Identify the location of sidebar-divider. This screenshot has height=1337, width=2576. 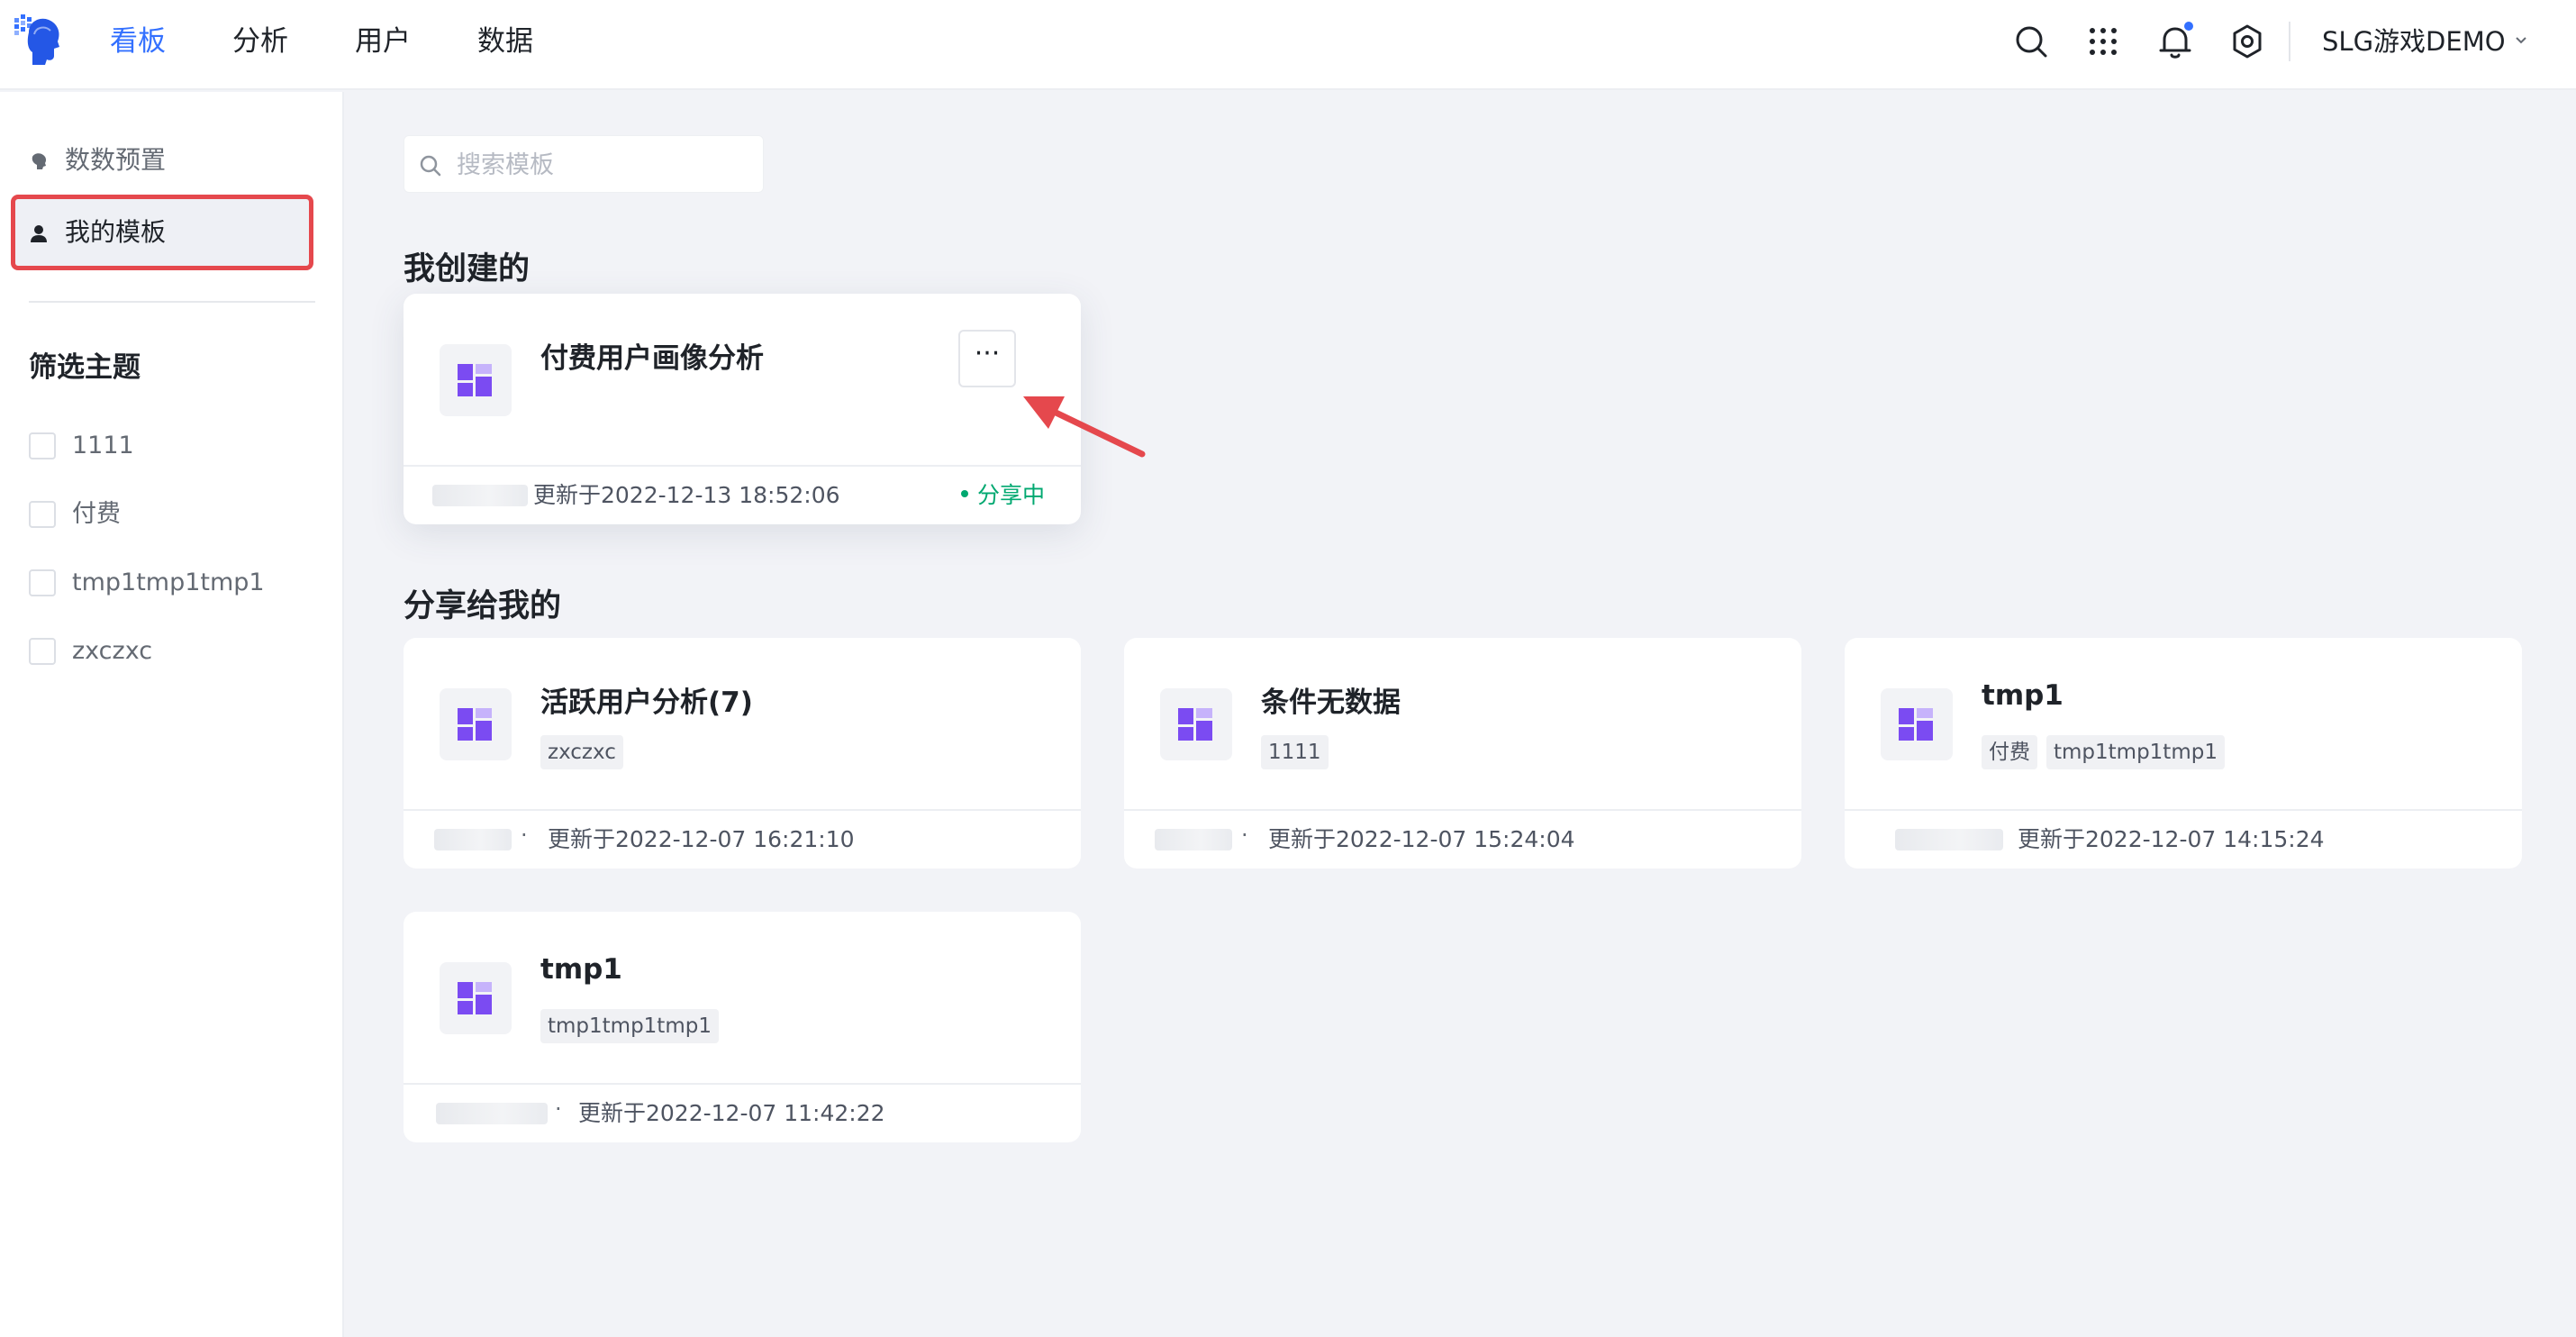
(172, 302).